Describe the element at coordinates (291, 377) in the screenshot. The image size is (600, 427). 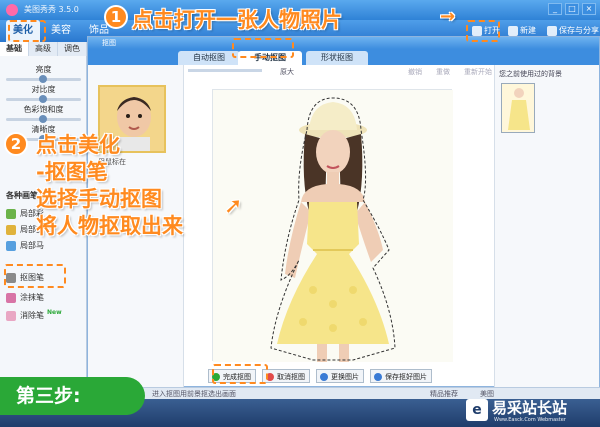
I see `button-label: 取消抠图` at that location.